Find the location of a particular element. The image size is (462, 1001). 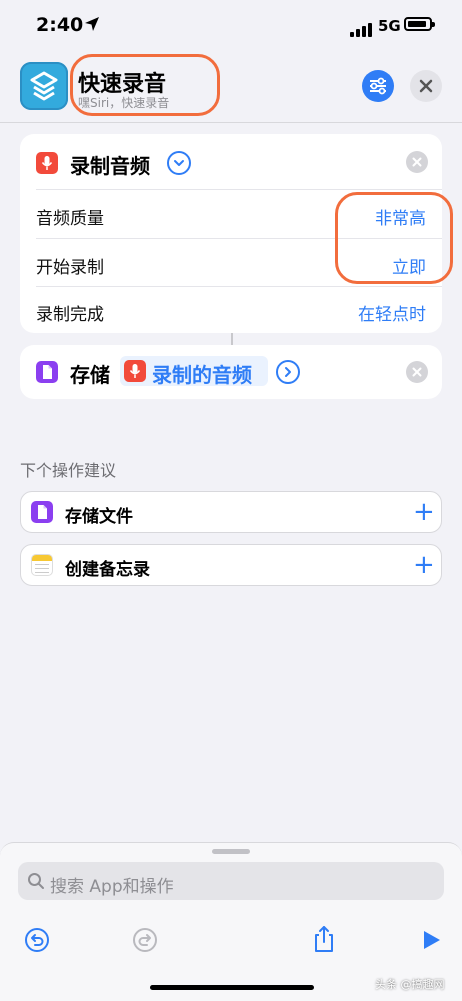

action-connector is located at coordinates (232, 339).